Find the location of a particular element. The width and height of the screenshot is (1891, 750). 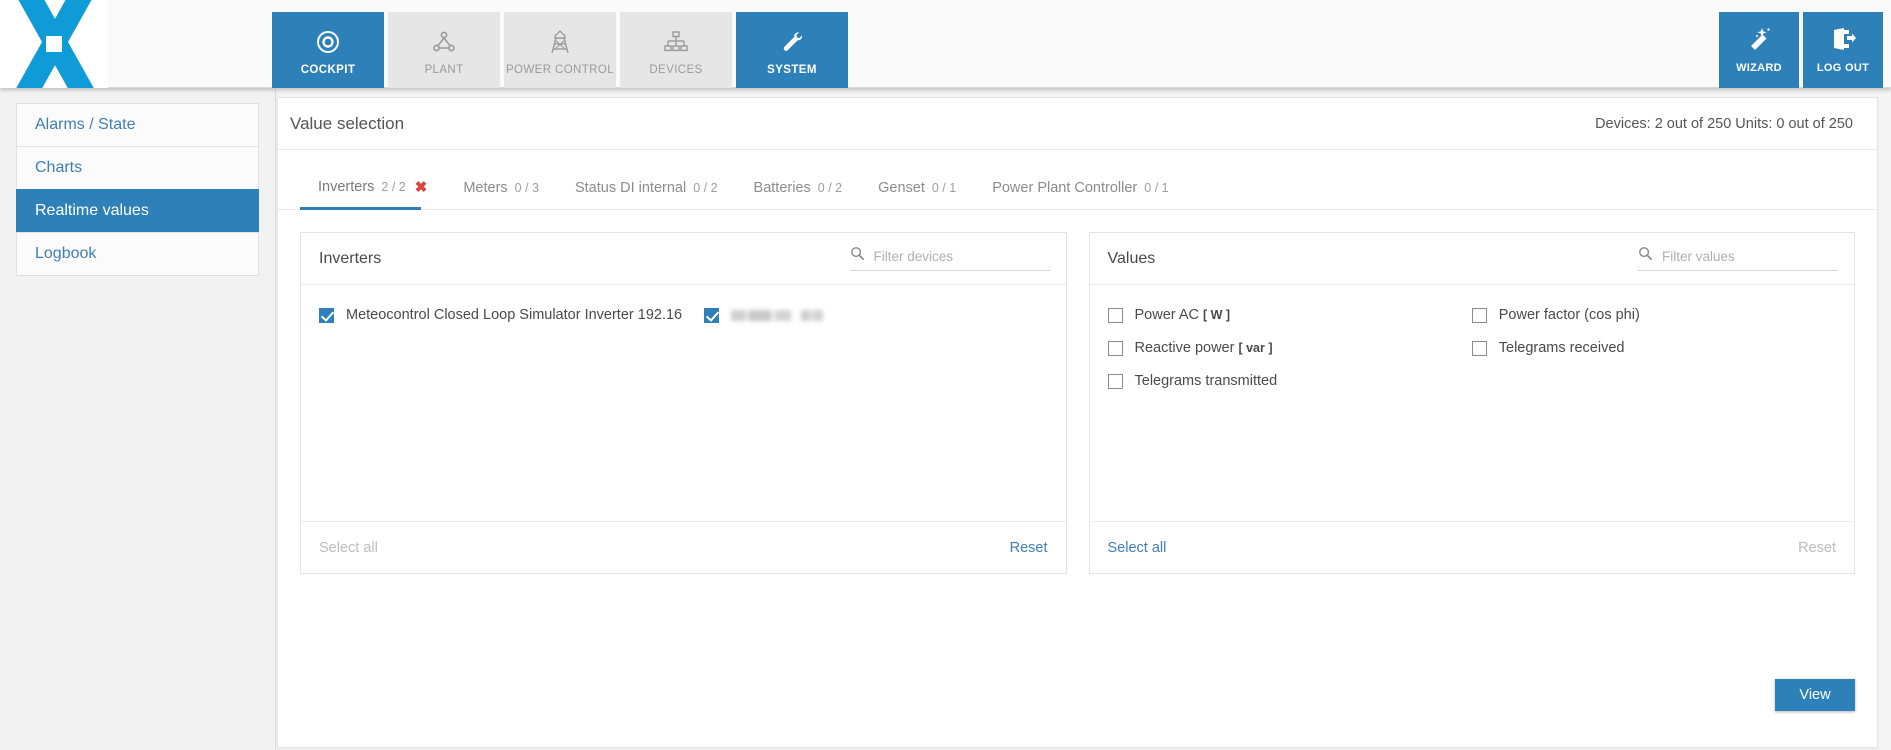

tab-genset: Genset 0 / 1 is located at coordinates (917, 194).